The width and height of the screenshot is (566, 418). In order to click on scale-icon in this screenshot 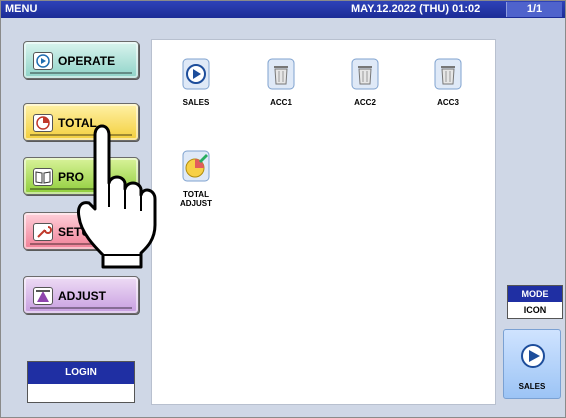, I will do `click(43, 296)`.